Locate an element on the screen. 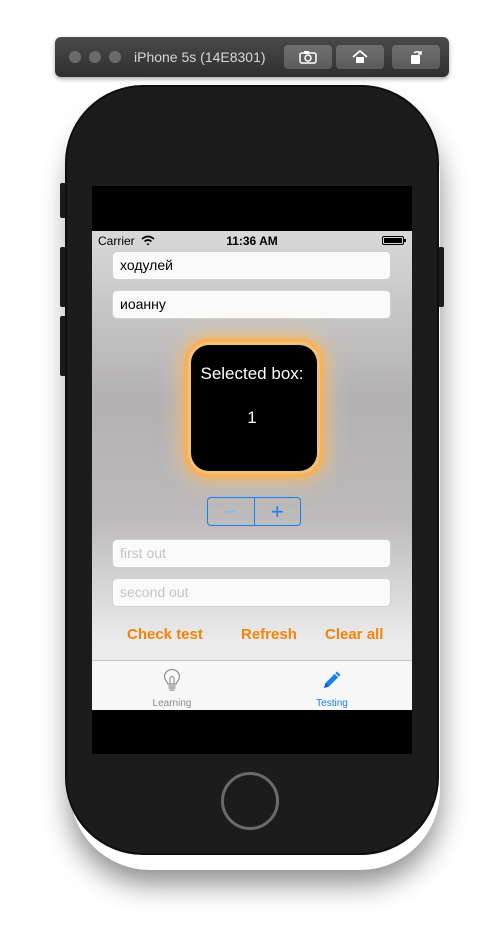  word-field-2: иоанну is located at coordinates (251, 304).